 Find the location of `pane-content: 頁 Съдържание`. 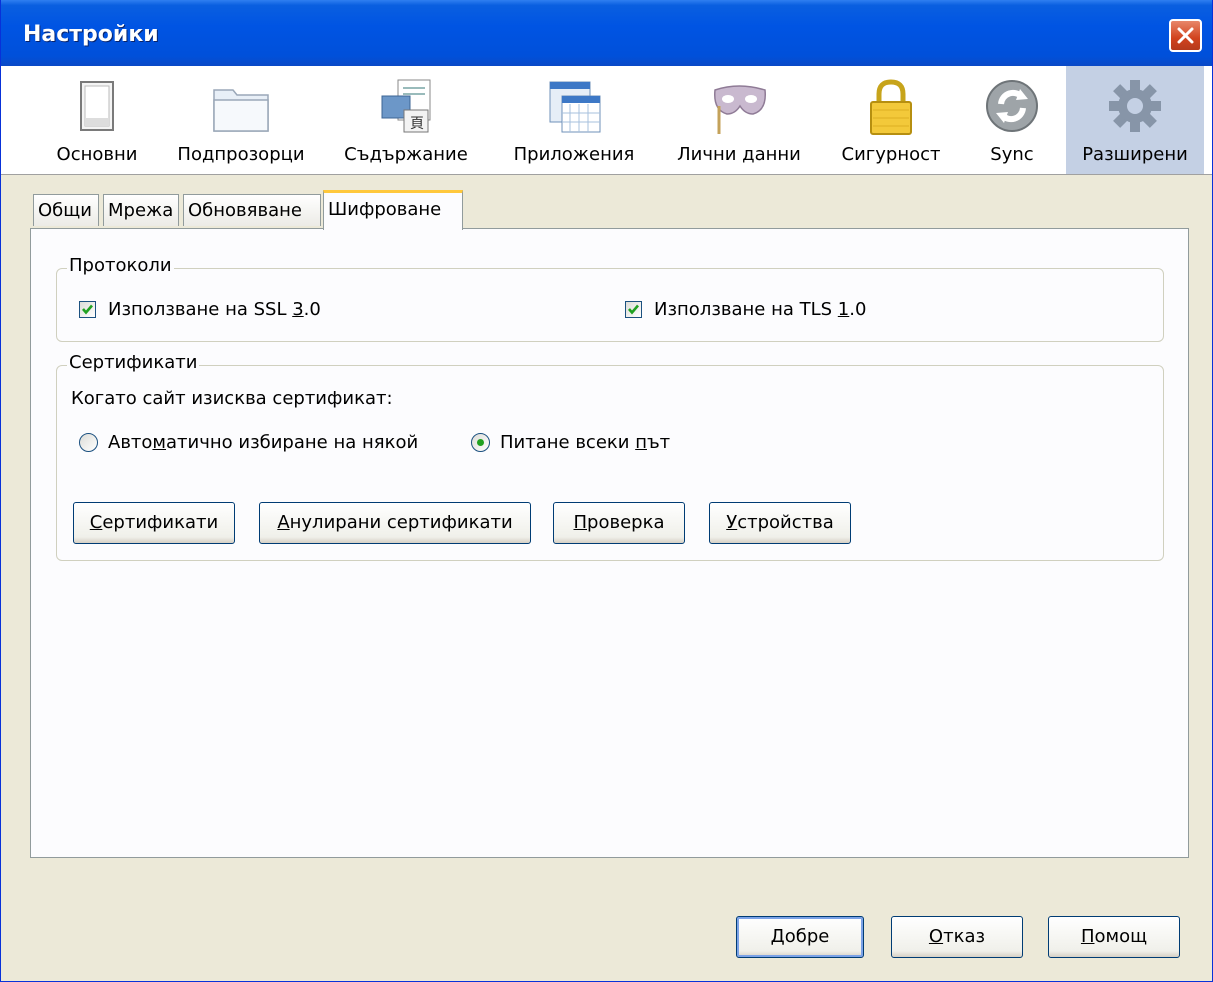

pane-content: 頁 Съдържание is located at coordinates (406, 120).